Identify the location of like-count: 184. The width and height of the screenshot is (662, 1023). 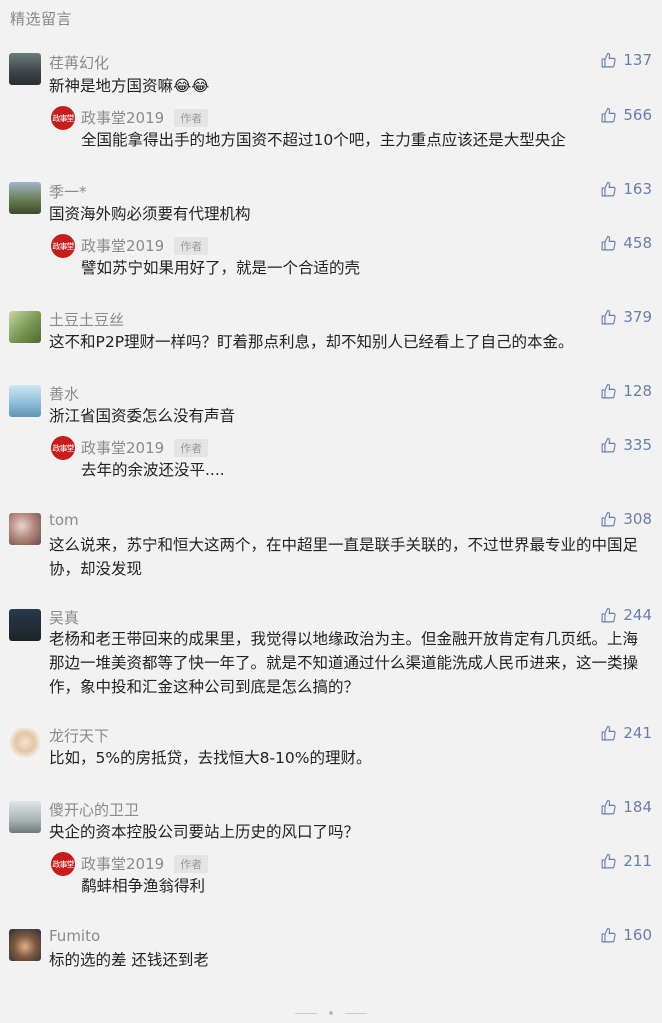
(637, 807).